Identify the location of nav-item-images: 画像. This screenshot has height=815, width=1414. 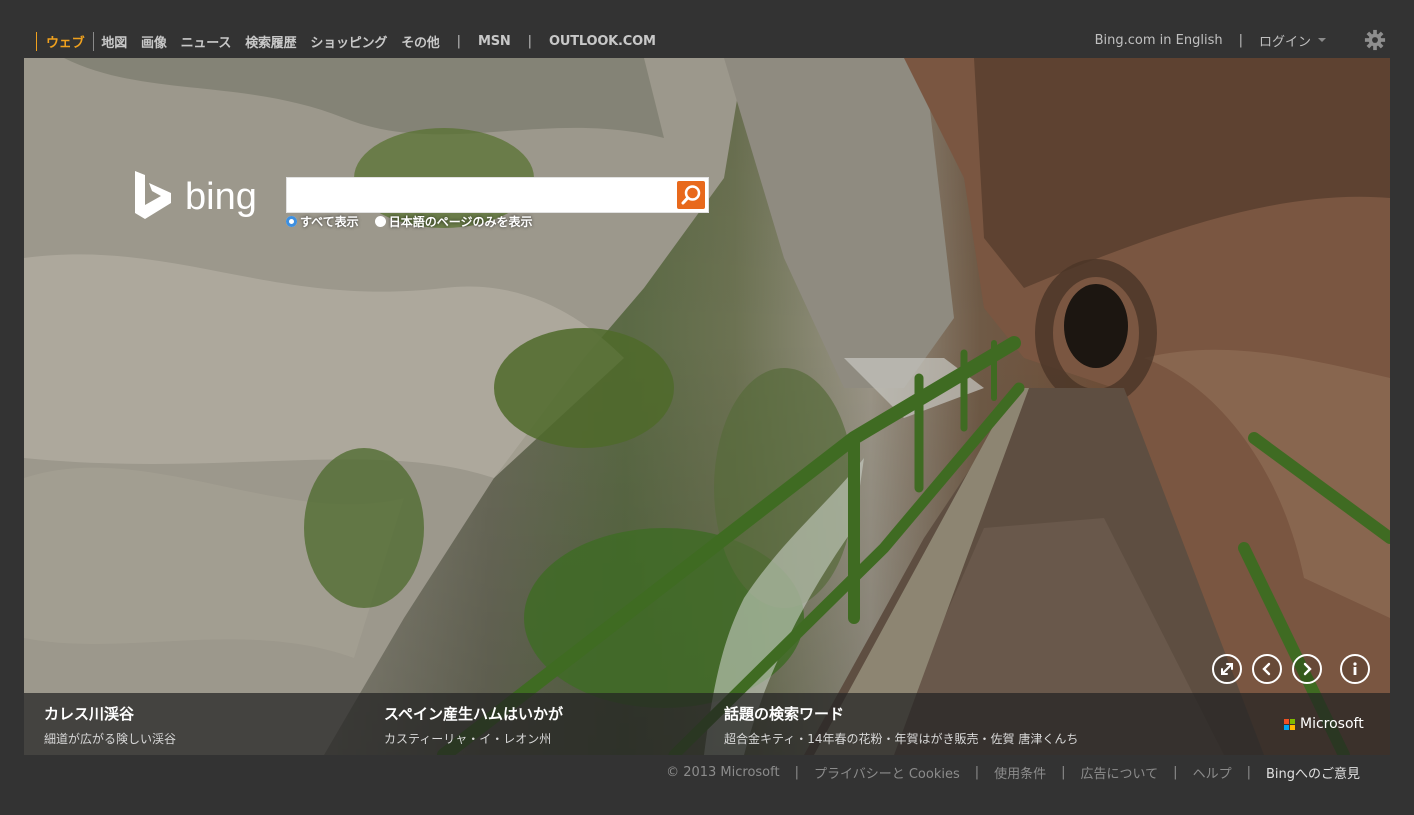
(154, 41).